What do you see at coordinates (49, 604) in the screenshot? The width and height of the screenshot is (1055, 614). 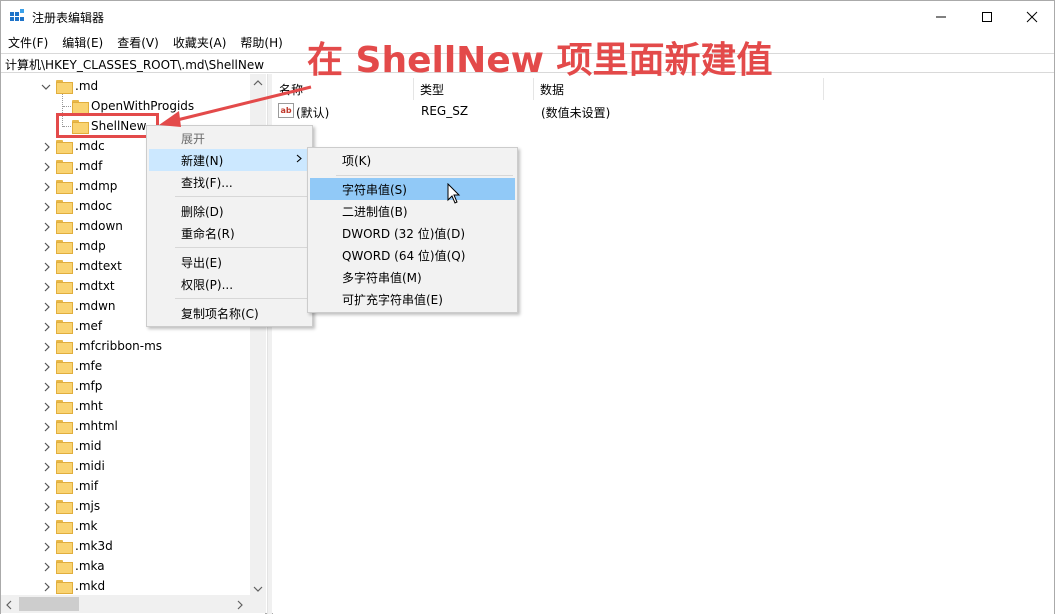 I see `scroll-thumb` at bounding box center [49, 604].